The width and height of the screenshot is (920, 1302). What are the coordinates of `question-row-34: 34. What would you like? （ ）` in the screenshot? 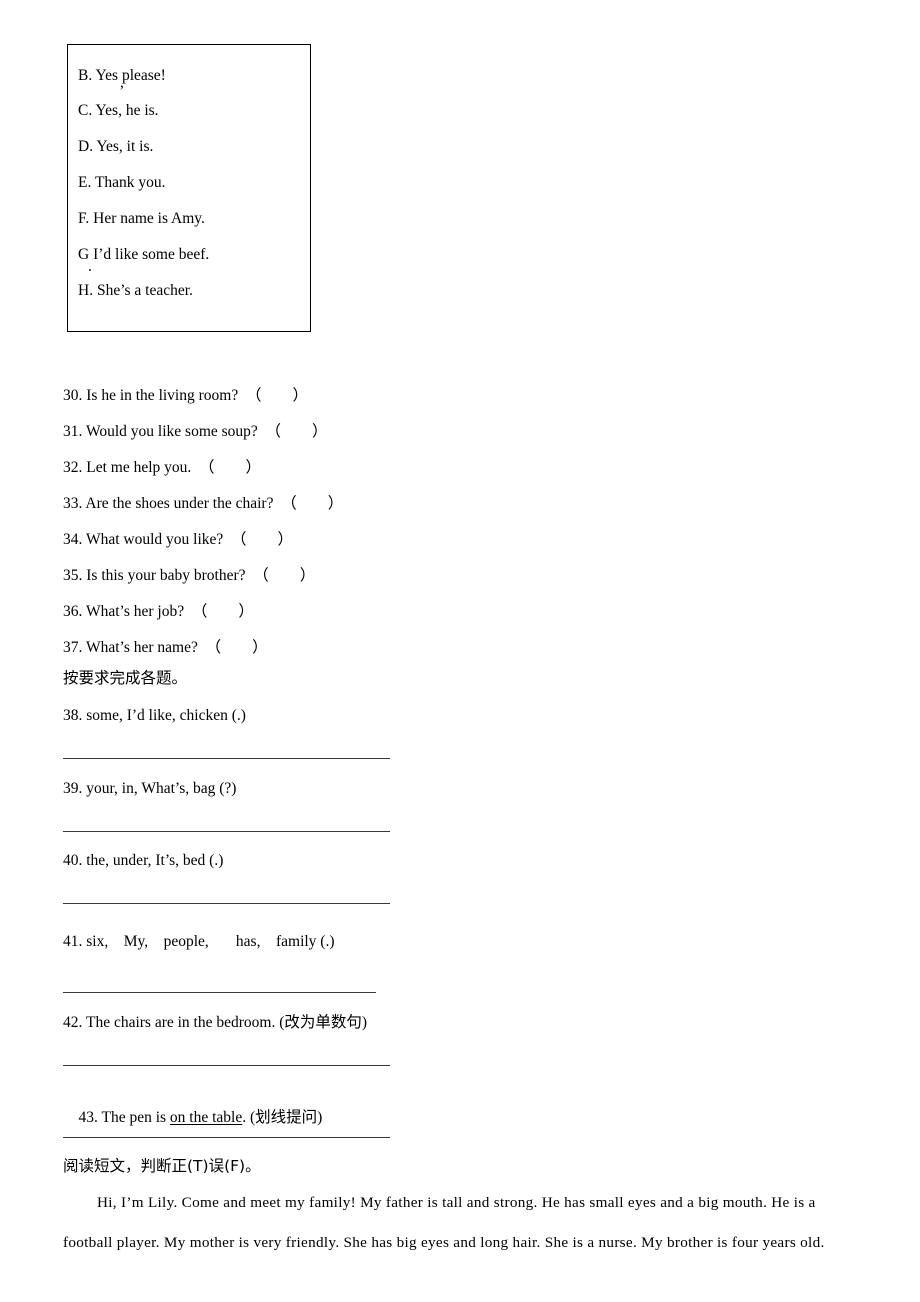 It's located at (178, 539).